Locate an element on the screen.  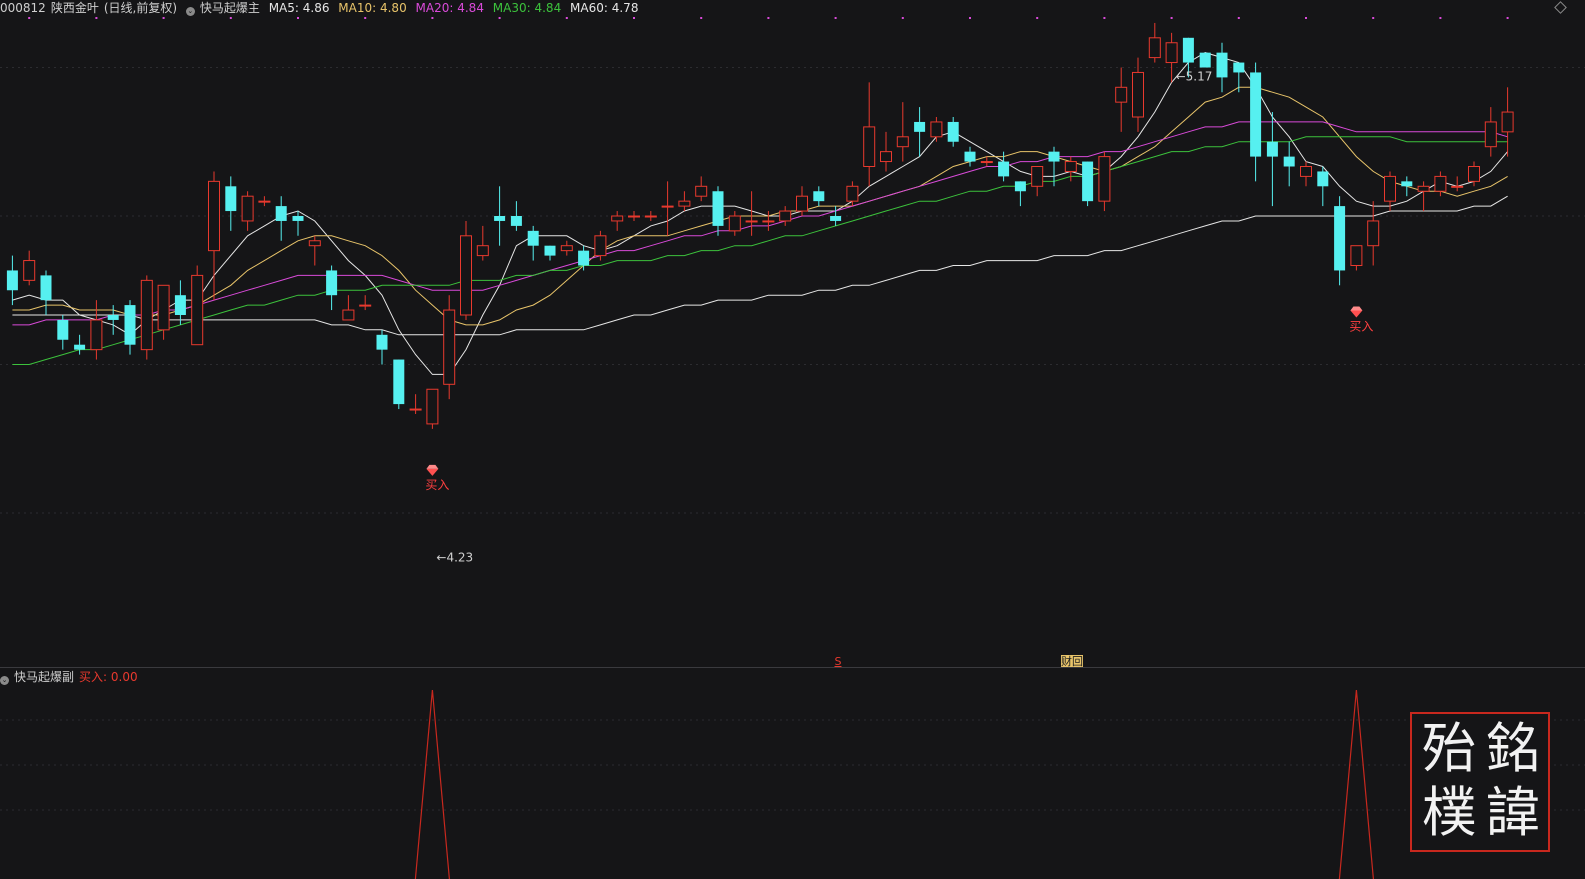
seal-char: 殆 is located at coordinates (1449, 748).